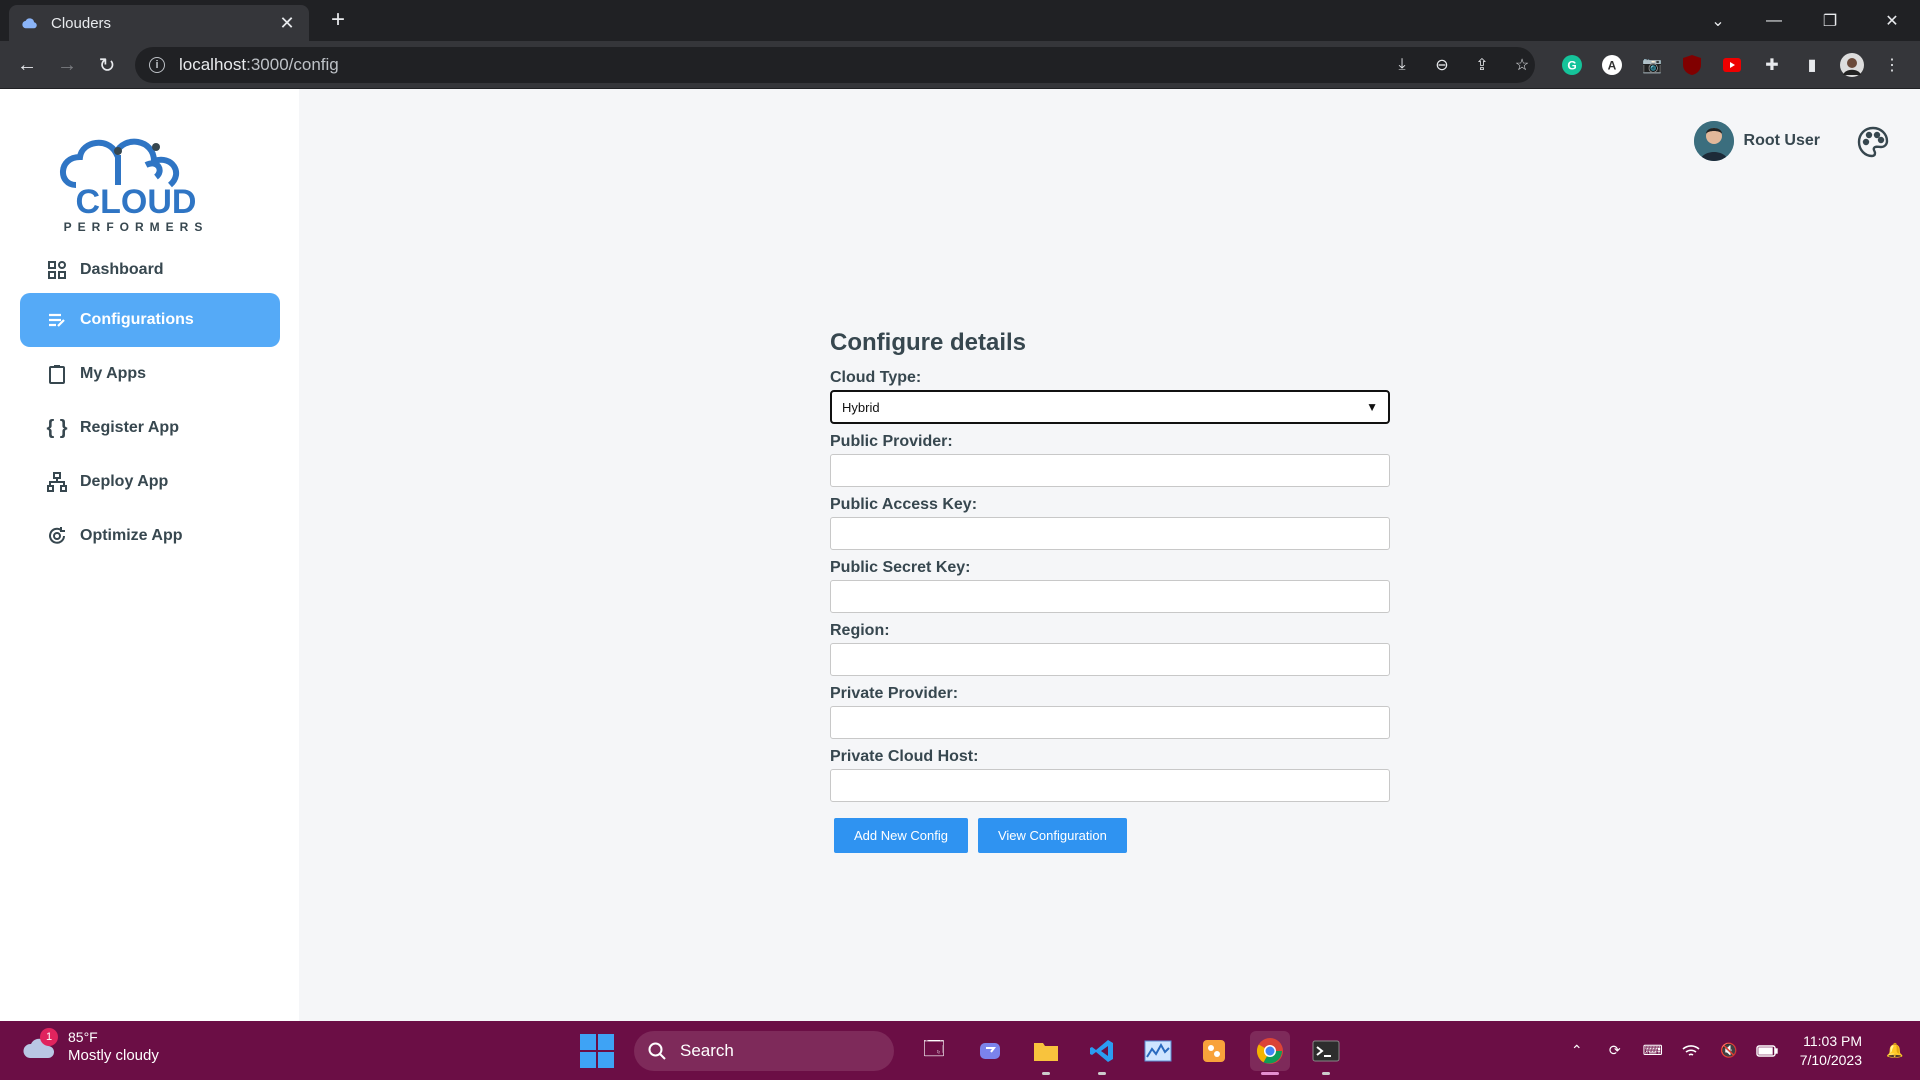 The height and width of the screenshot is (1080, 1920). I want to click on translate-extension-icon: A, so click(1612, 65).